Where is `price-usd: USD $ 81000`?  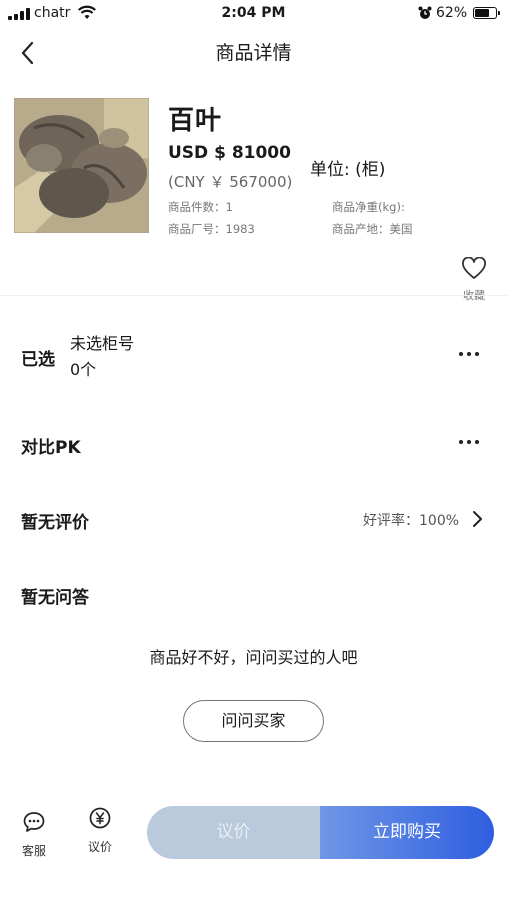 price-usd: USD $ 81000 is located at coordinates (229, 153).